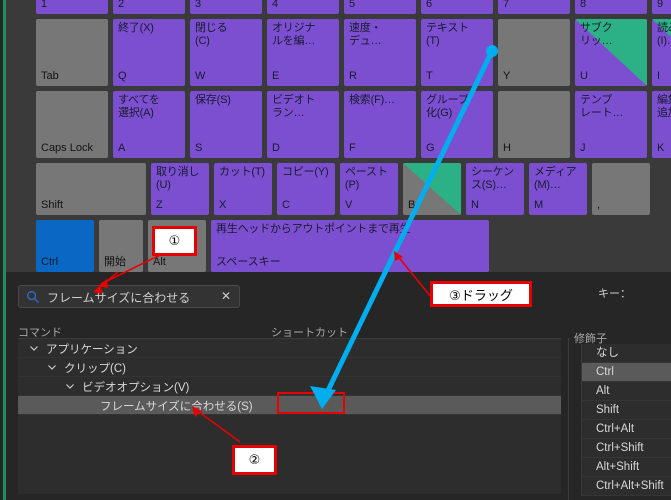 The image size is (671, 500). Describe the element at coordinates (226, 7) in the screenshot. I see `key-3: 3` at that location.